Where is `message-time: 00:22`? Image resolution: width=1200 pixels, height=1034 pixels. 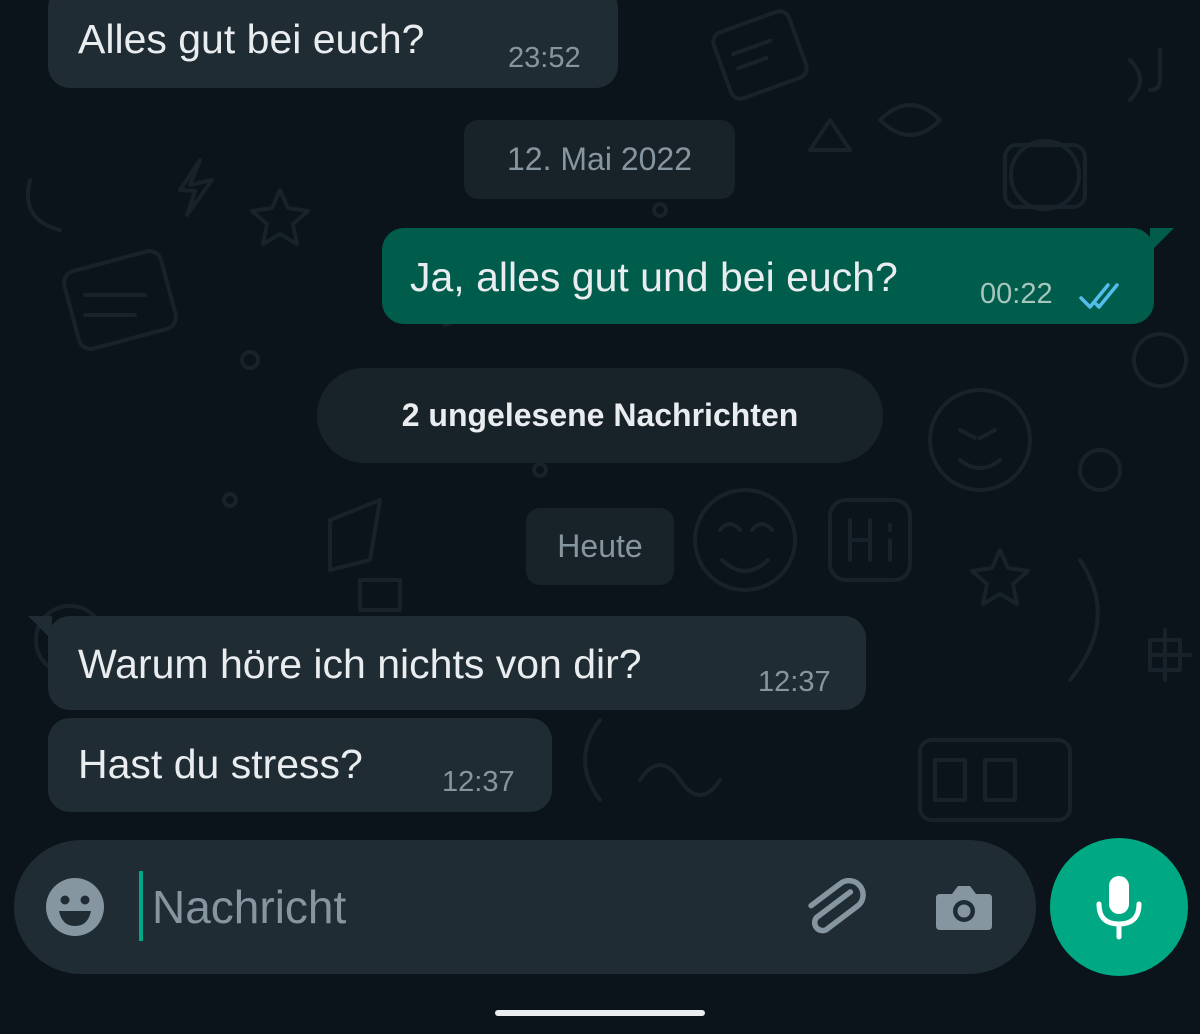
message-time: 00:22 is located at coordinates (1016, 294).